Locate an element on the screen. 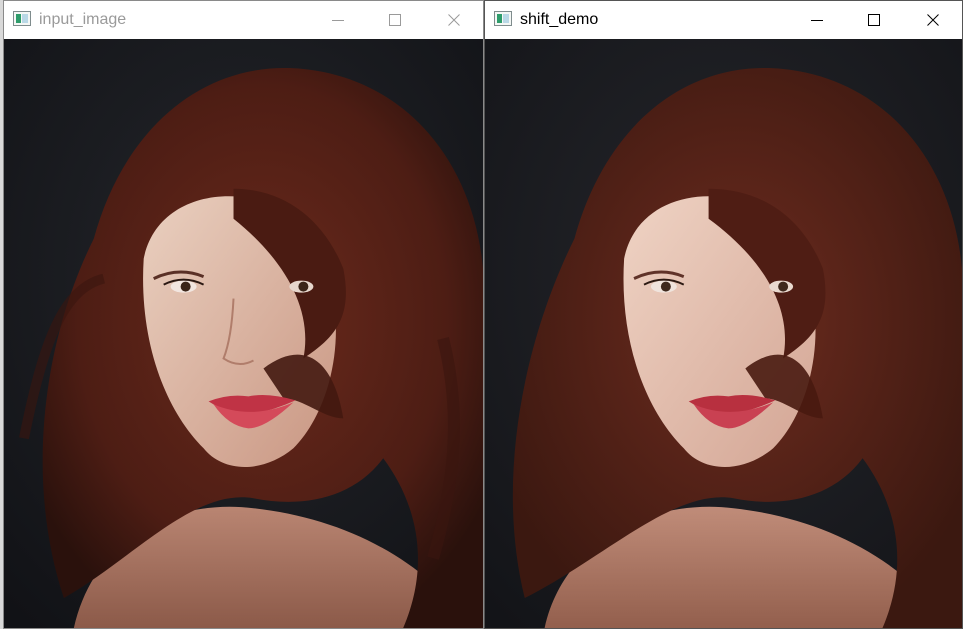 This screenshot has height=629, width=963. titlebar: input_image is located at coordinates (243, 20).